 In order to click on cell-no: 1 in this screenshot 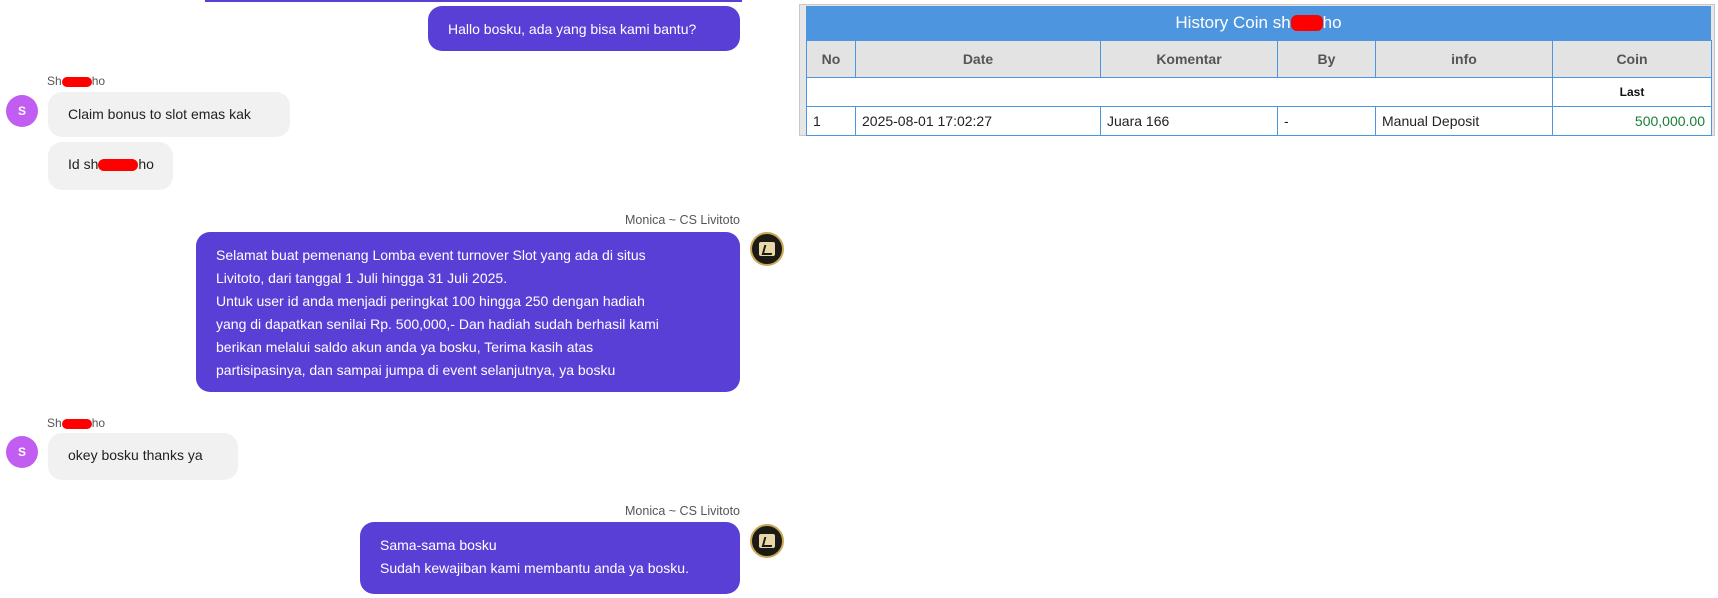, I will do `click(831, 121)`.